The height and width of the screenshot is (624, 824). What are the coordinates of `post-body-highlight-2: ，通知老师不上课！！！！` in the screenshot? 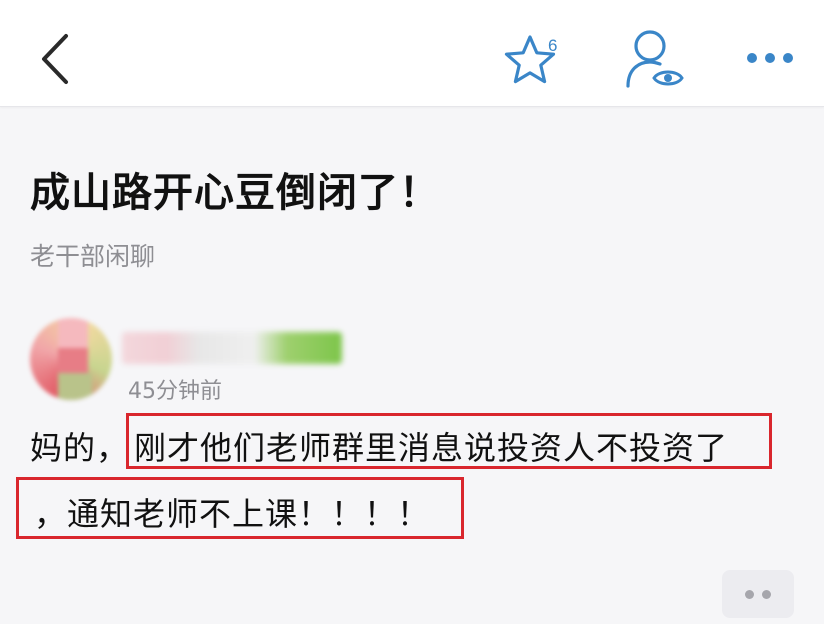 It's located at (232, 514).